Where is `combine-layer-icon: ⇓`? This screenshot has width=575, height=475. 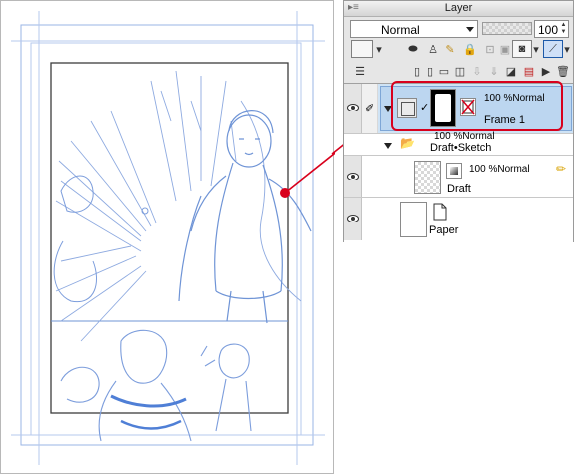
combine-layer-icon: ⇓ is located at coordinates (494, 71).